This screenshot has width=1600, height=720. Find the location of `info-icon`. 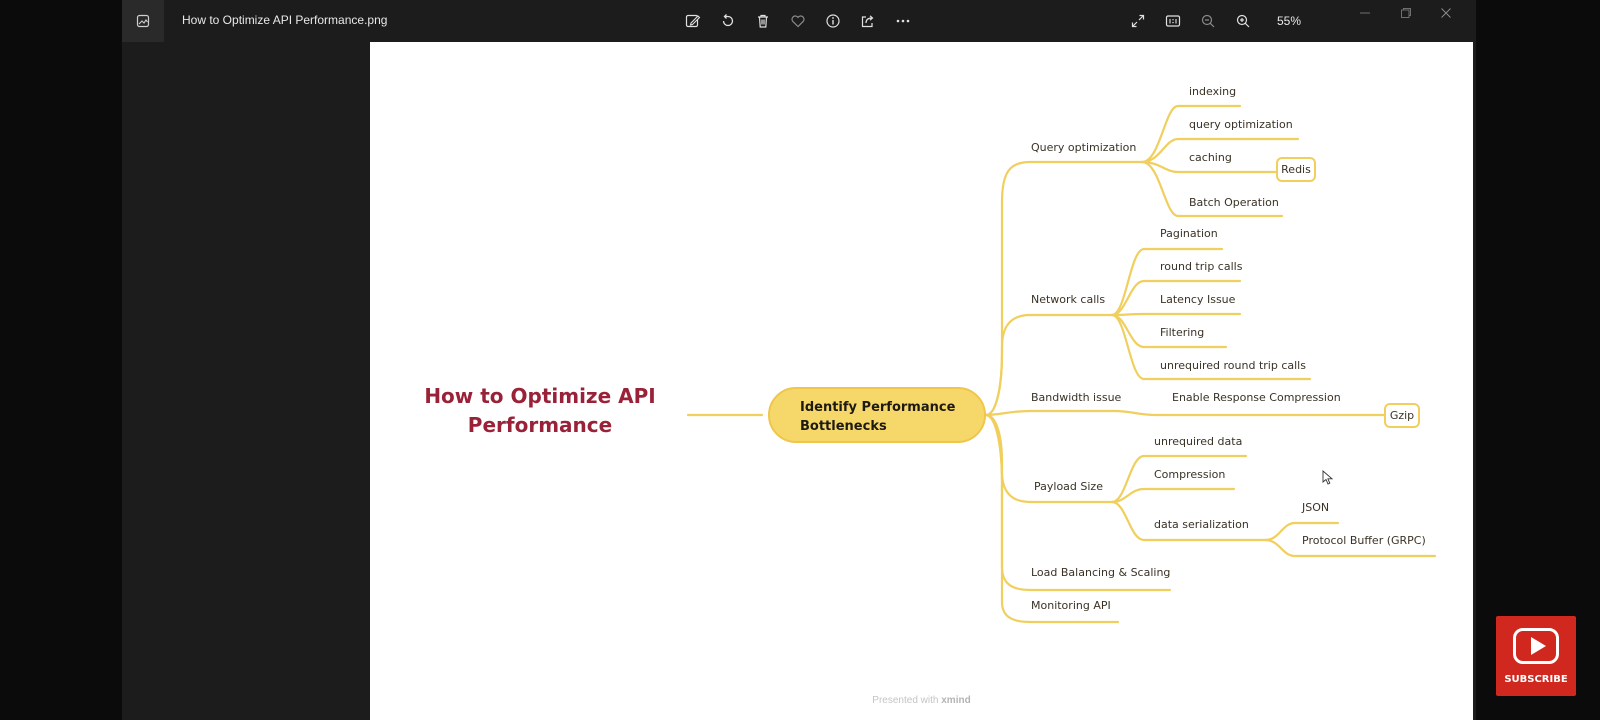

info-icon is located at coordinates (833, 21).